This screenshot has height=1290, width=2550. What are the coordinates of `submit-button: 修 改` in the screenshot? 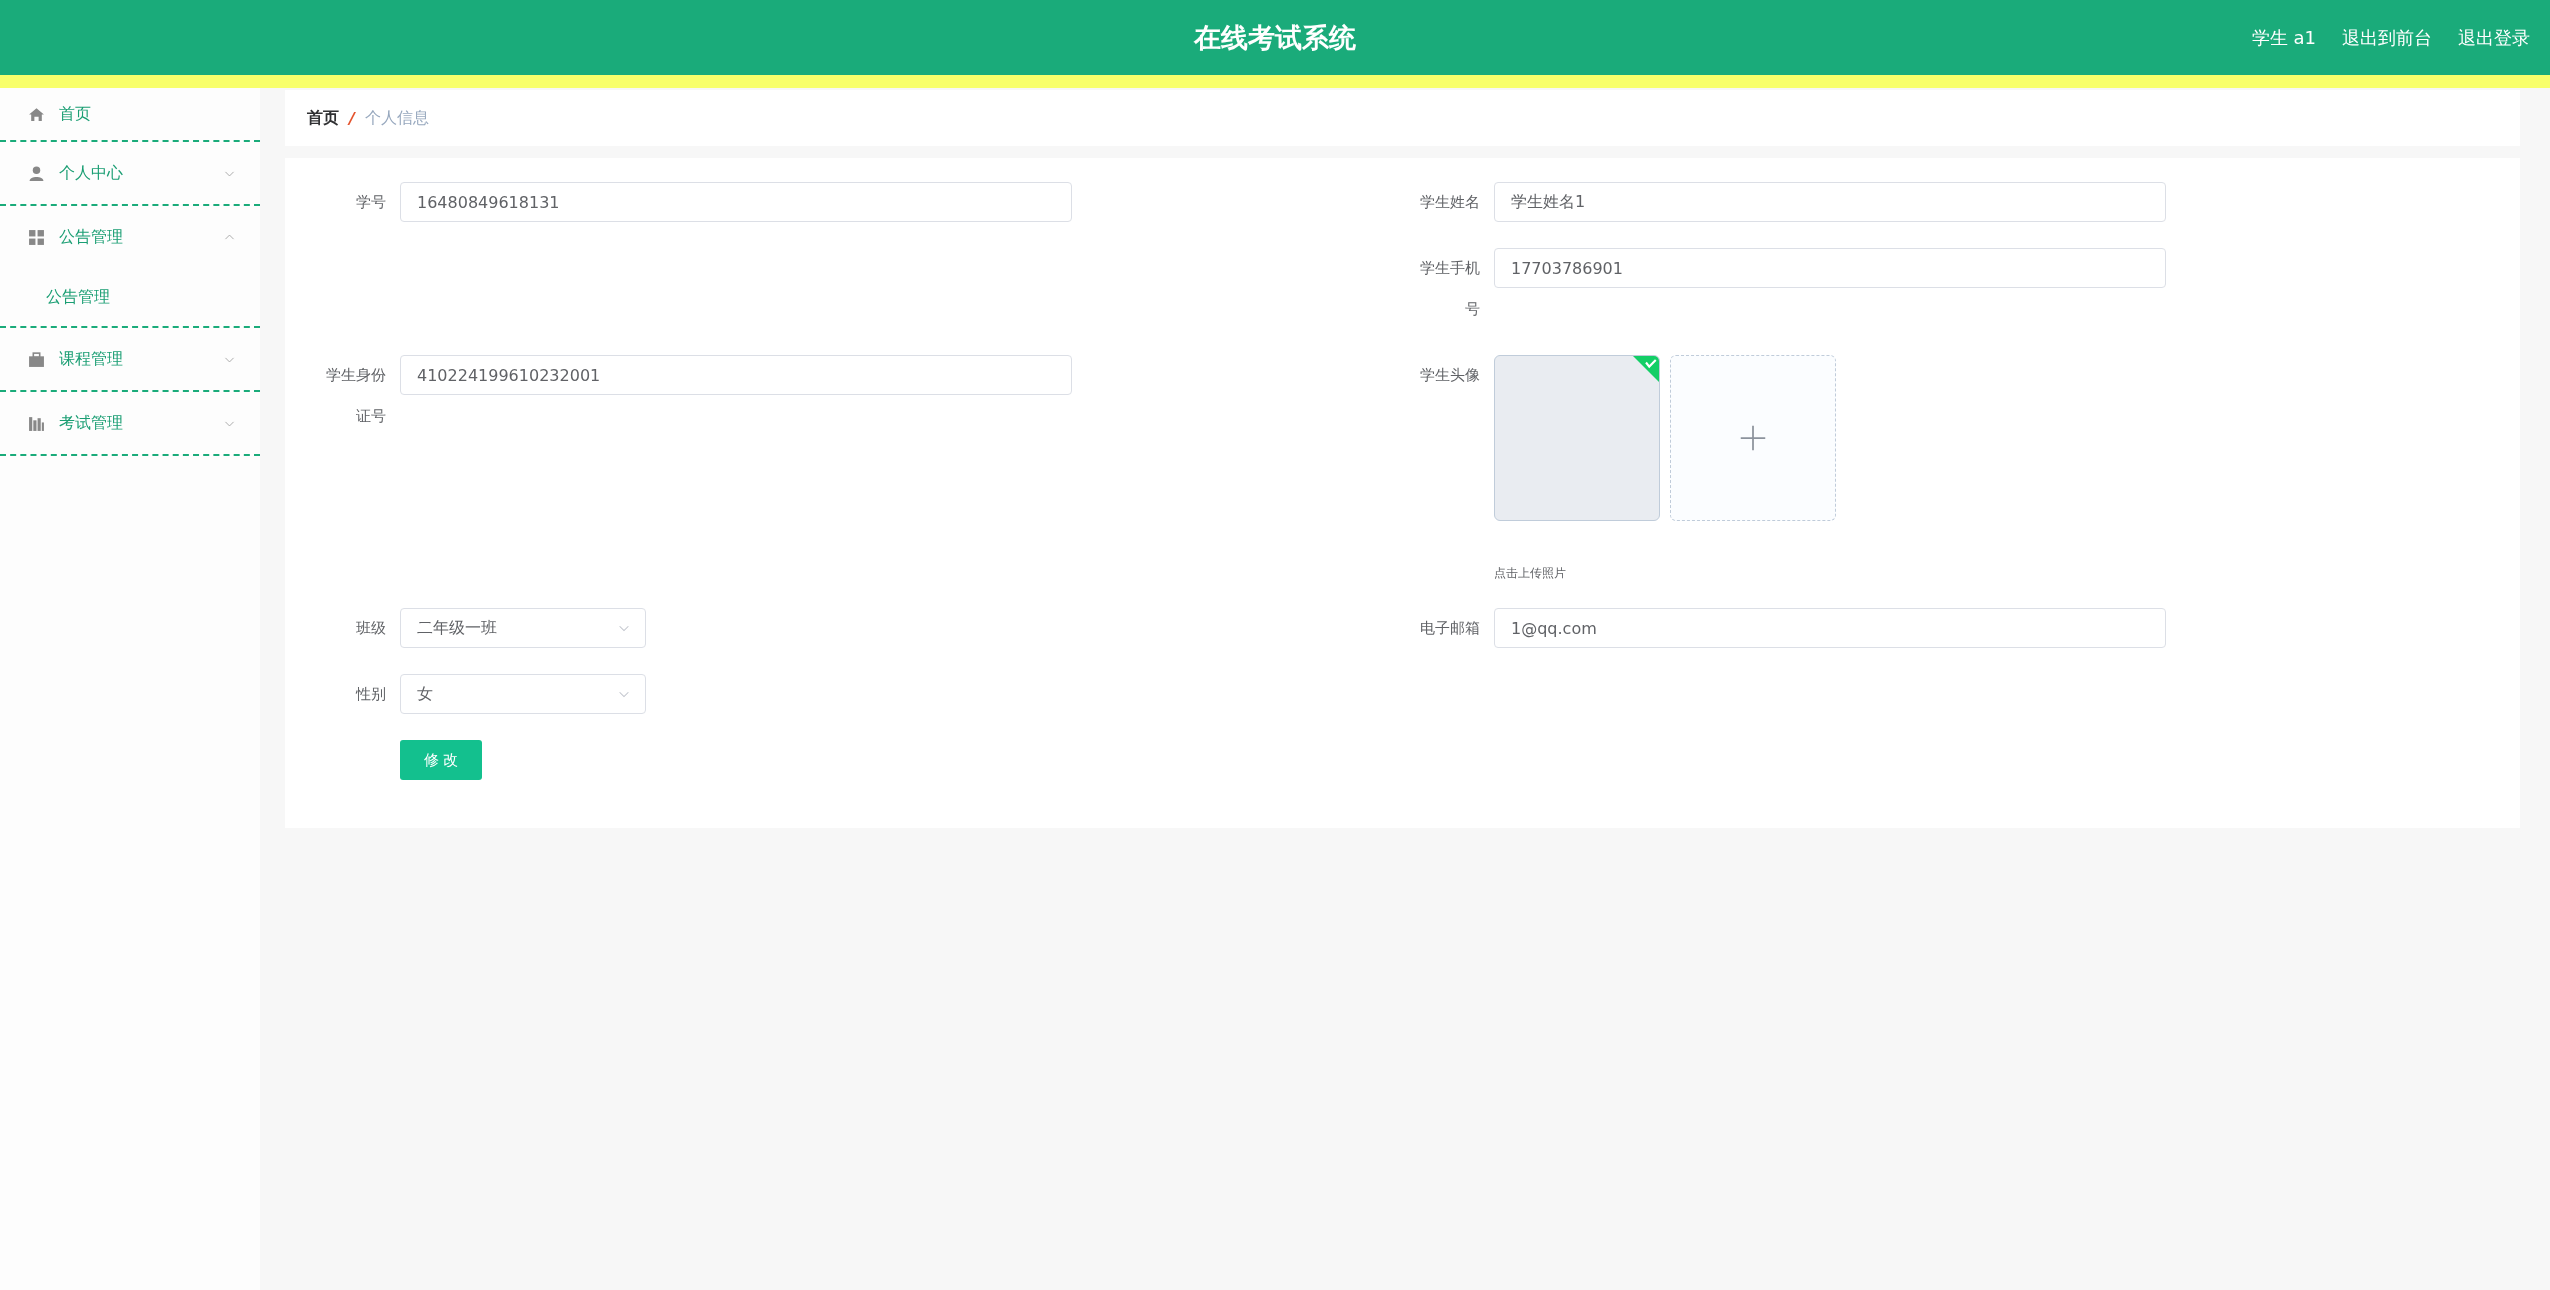 It's located at (441, 760).